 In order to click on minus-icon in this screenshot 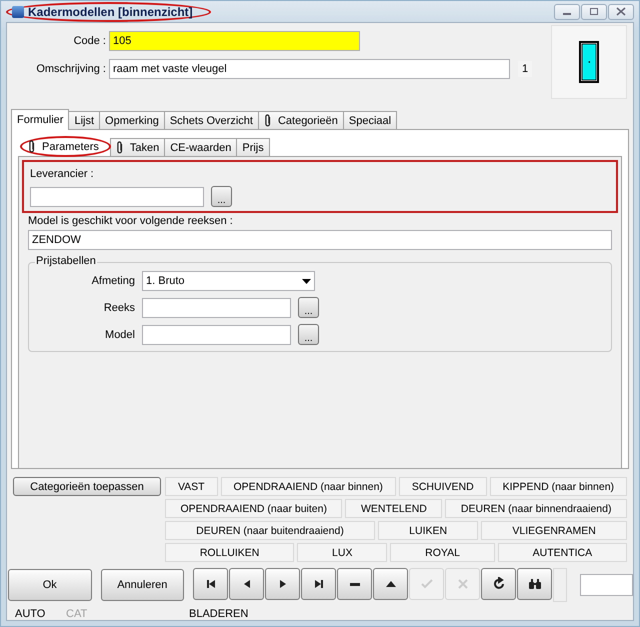, I will do `click(355, 584)`.